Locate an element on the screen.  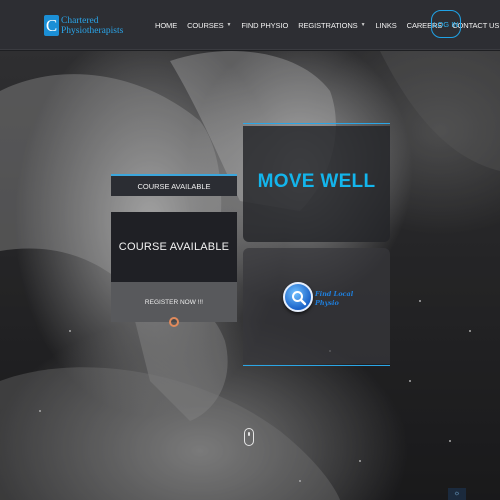
logo-text: Chartered Physiotherapists is located at coordinates (92, 26).